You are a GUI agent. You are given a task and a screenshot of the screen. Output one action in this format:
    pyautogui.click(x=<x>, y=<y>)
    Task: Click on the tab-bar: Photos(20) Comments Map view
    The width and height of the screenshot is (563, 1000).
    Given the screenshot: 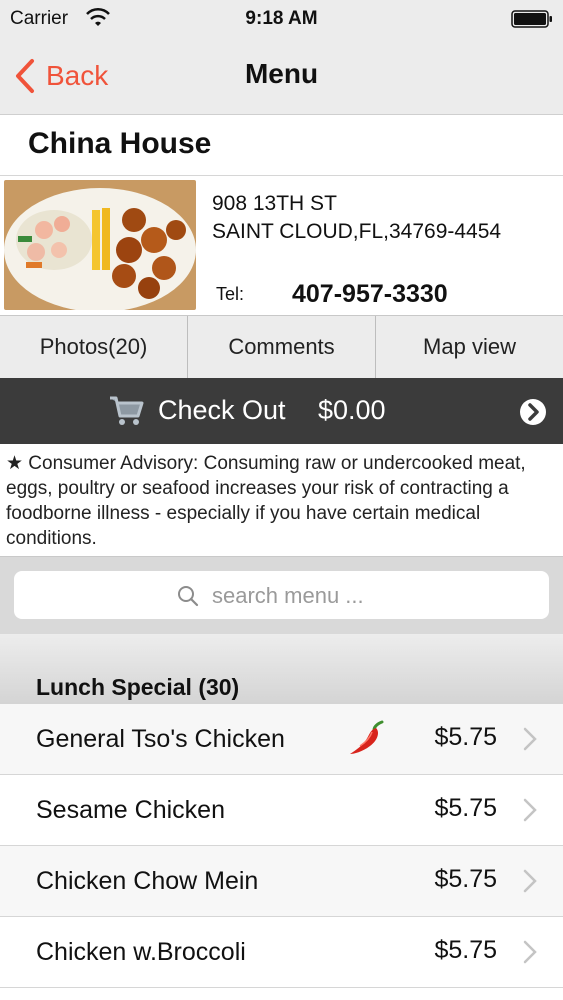 What is the action you would take?
    pyautogui.click(x=281, y=346)
    